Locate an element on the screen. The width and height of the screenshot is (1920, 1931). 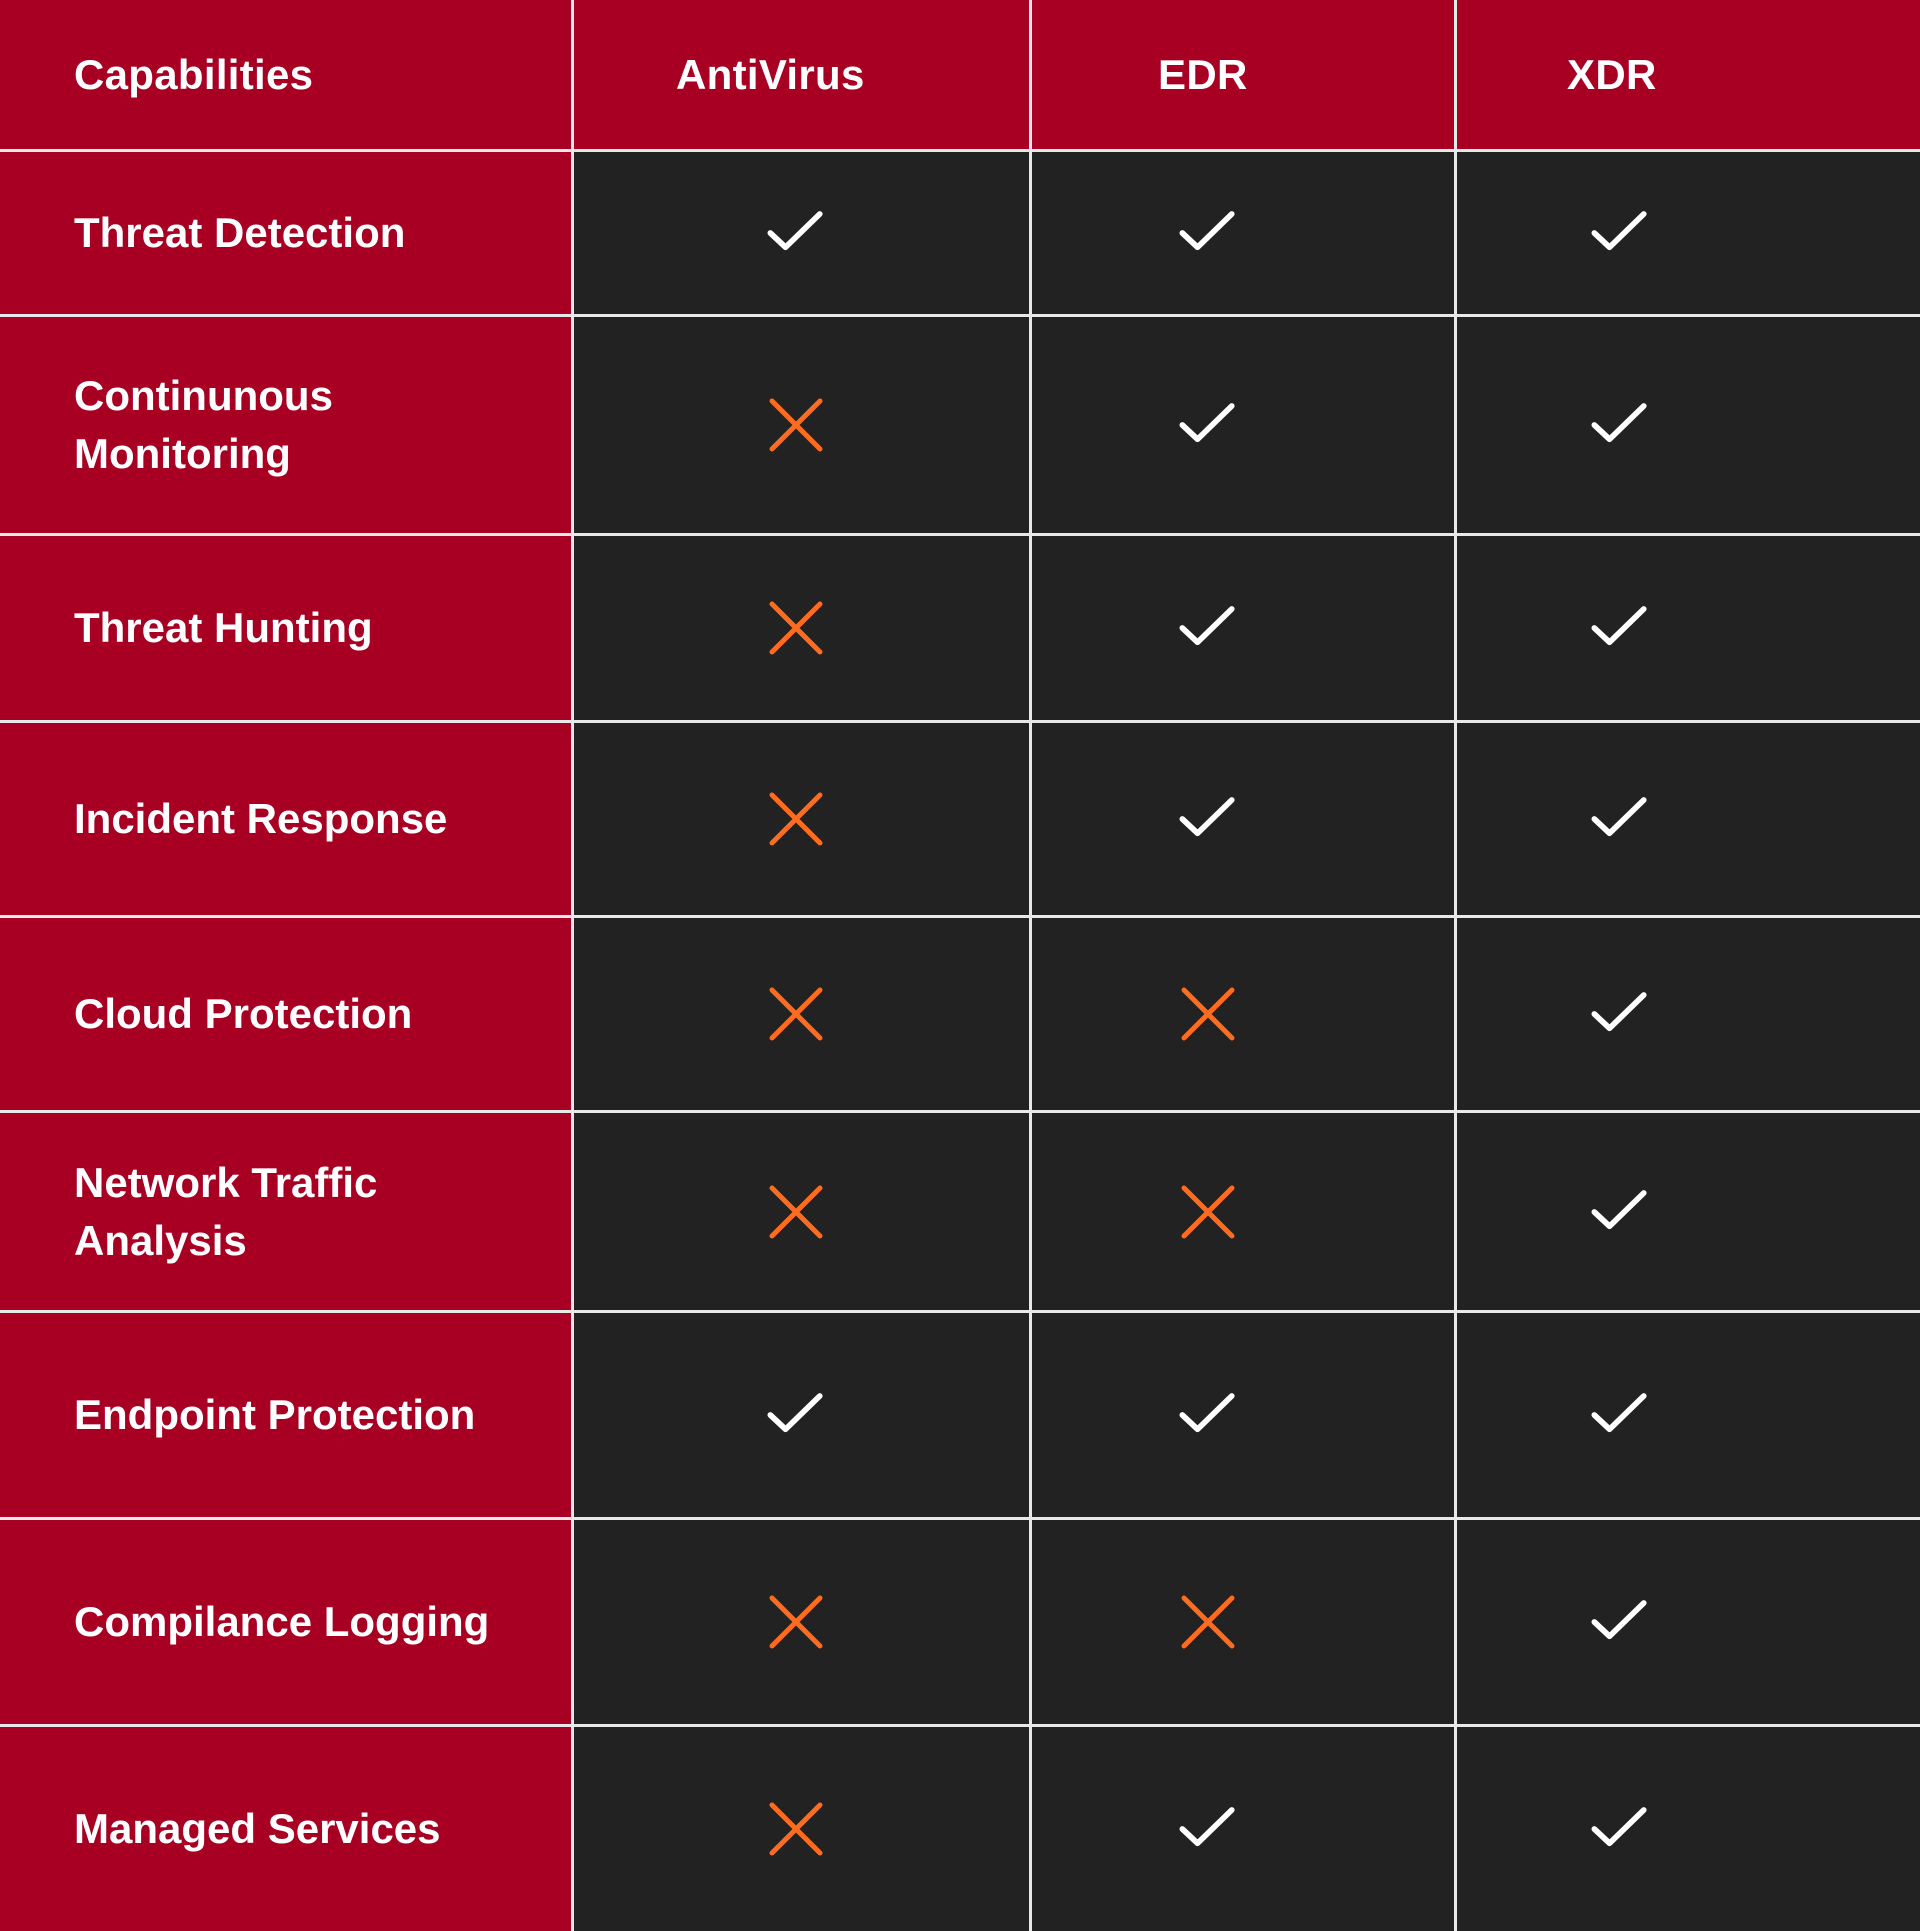
row-label-text: Continunous Monitoring is located at coordinates (203, 424).